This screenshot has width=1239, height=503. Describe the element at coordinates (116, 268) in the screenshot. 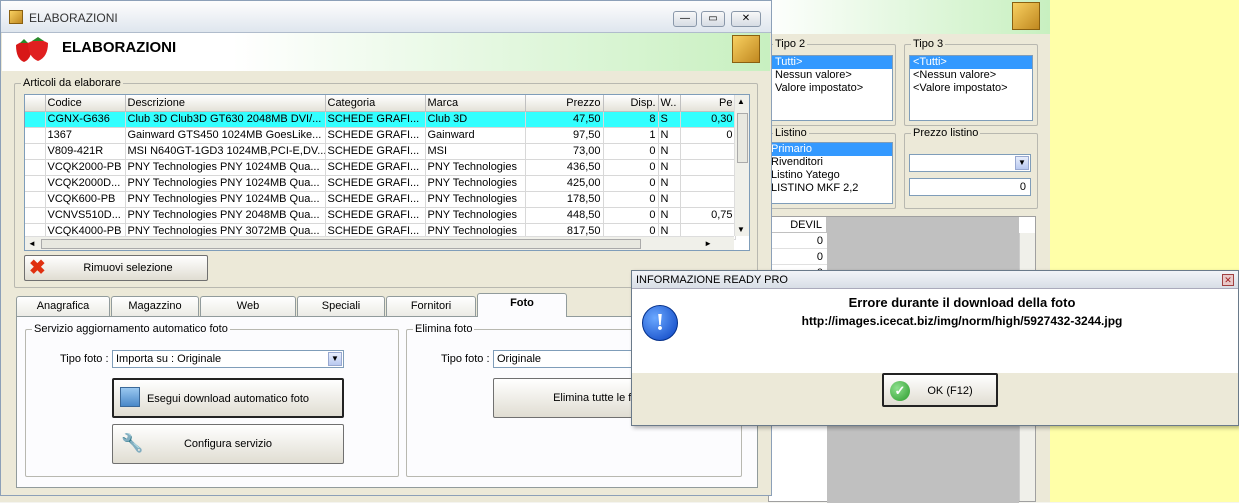

I see `remove-selection-button: ✖ Rimuovi selezione` at that location.